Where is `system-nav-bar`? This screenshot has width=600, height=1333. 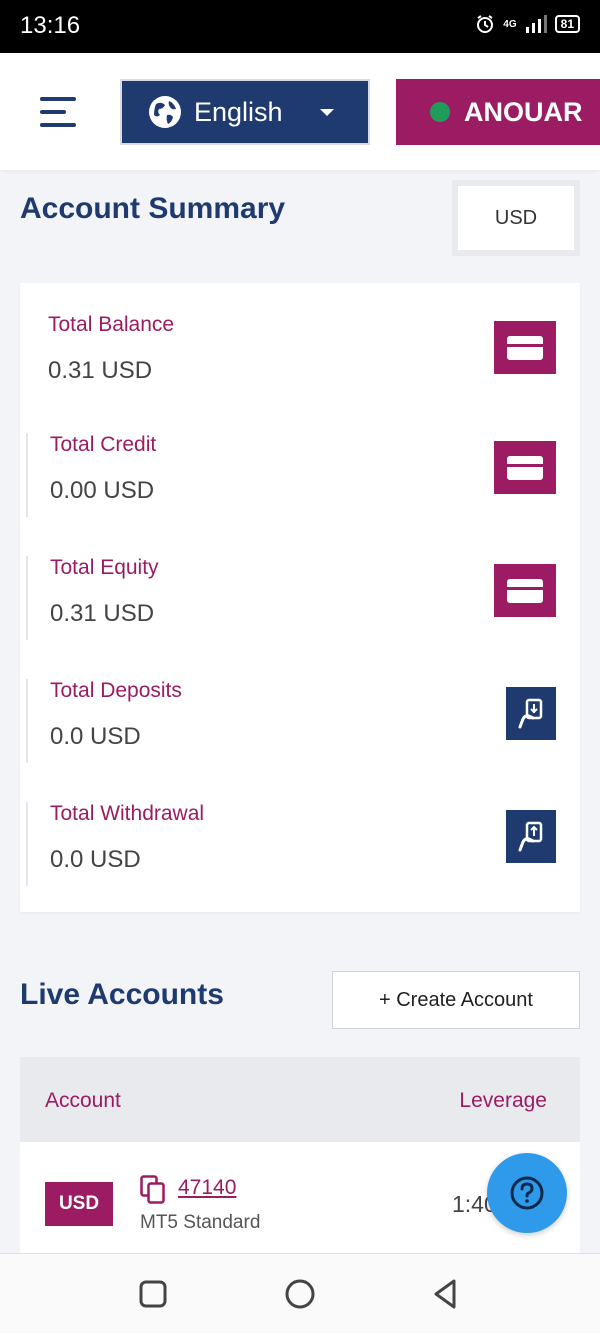 system-nav-bar is located at coordinates (300, 1293).